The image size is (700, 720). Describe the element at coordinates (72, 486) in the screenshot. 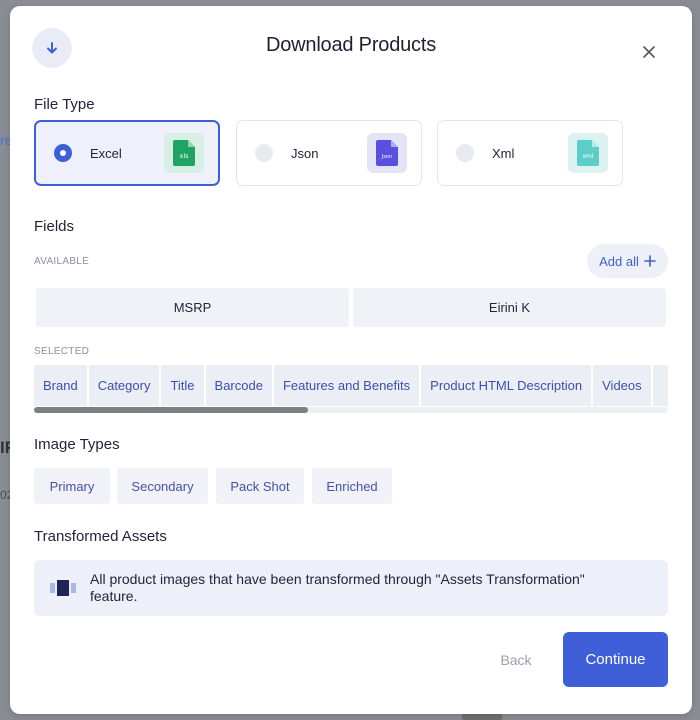

I see `image-type-chip: Primary` at that location.